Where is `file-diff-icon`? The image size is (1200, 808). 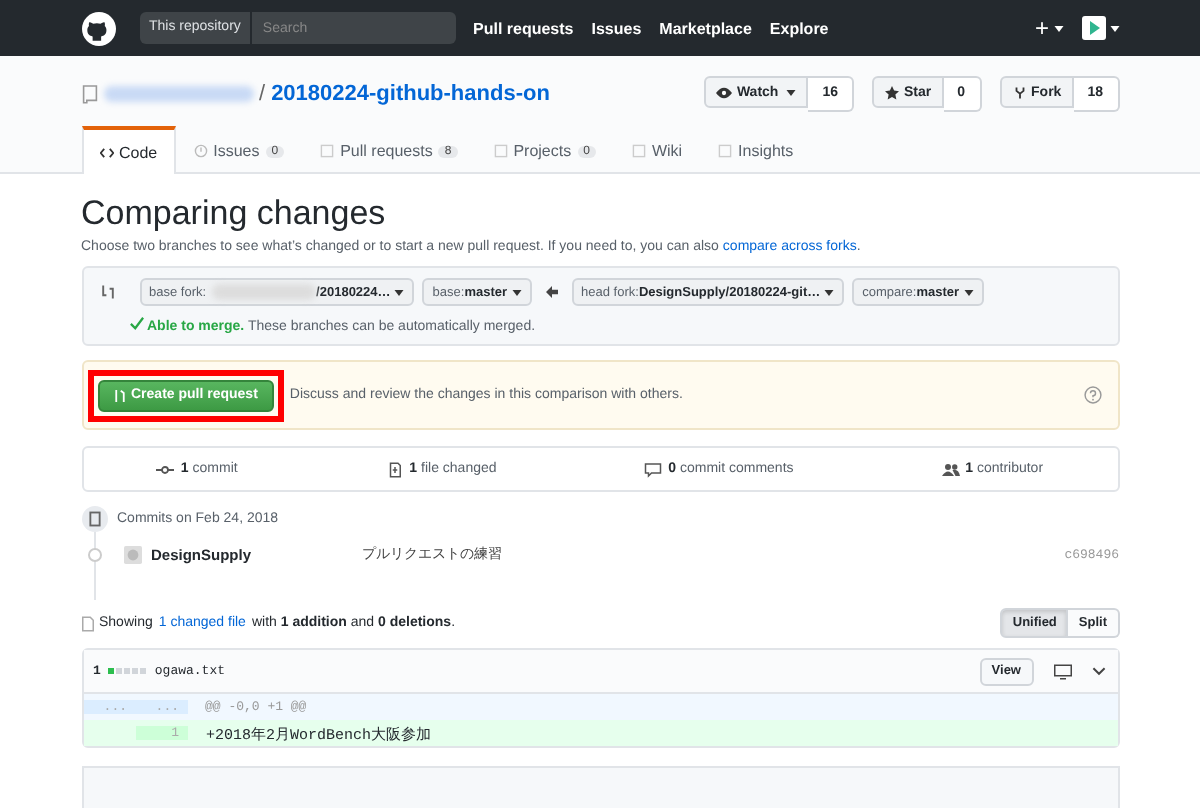 file-diff-icon is located at coordinates (87, 623).